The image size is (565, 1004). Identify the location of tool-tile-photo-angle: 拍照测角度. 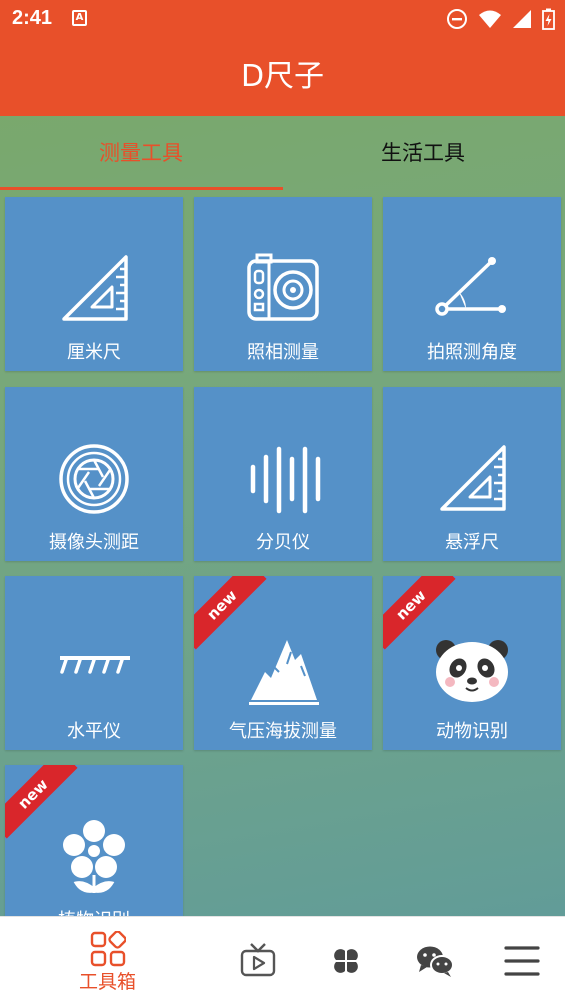
(472, 284).